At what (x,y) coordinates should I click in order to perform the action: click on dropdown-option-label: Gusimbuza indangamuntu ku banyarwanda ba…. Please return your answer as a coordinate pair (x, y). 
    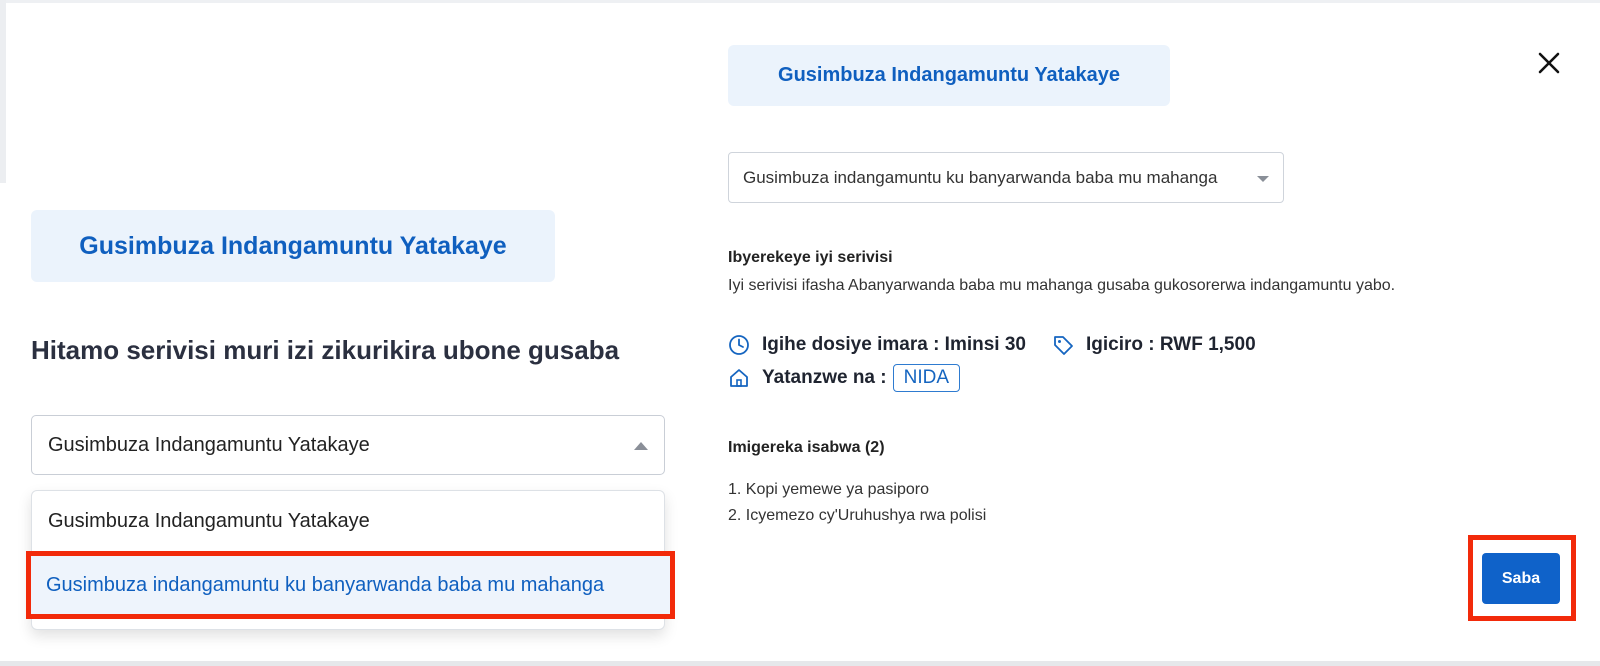
    Looking at the image, I should click on (325, 584).